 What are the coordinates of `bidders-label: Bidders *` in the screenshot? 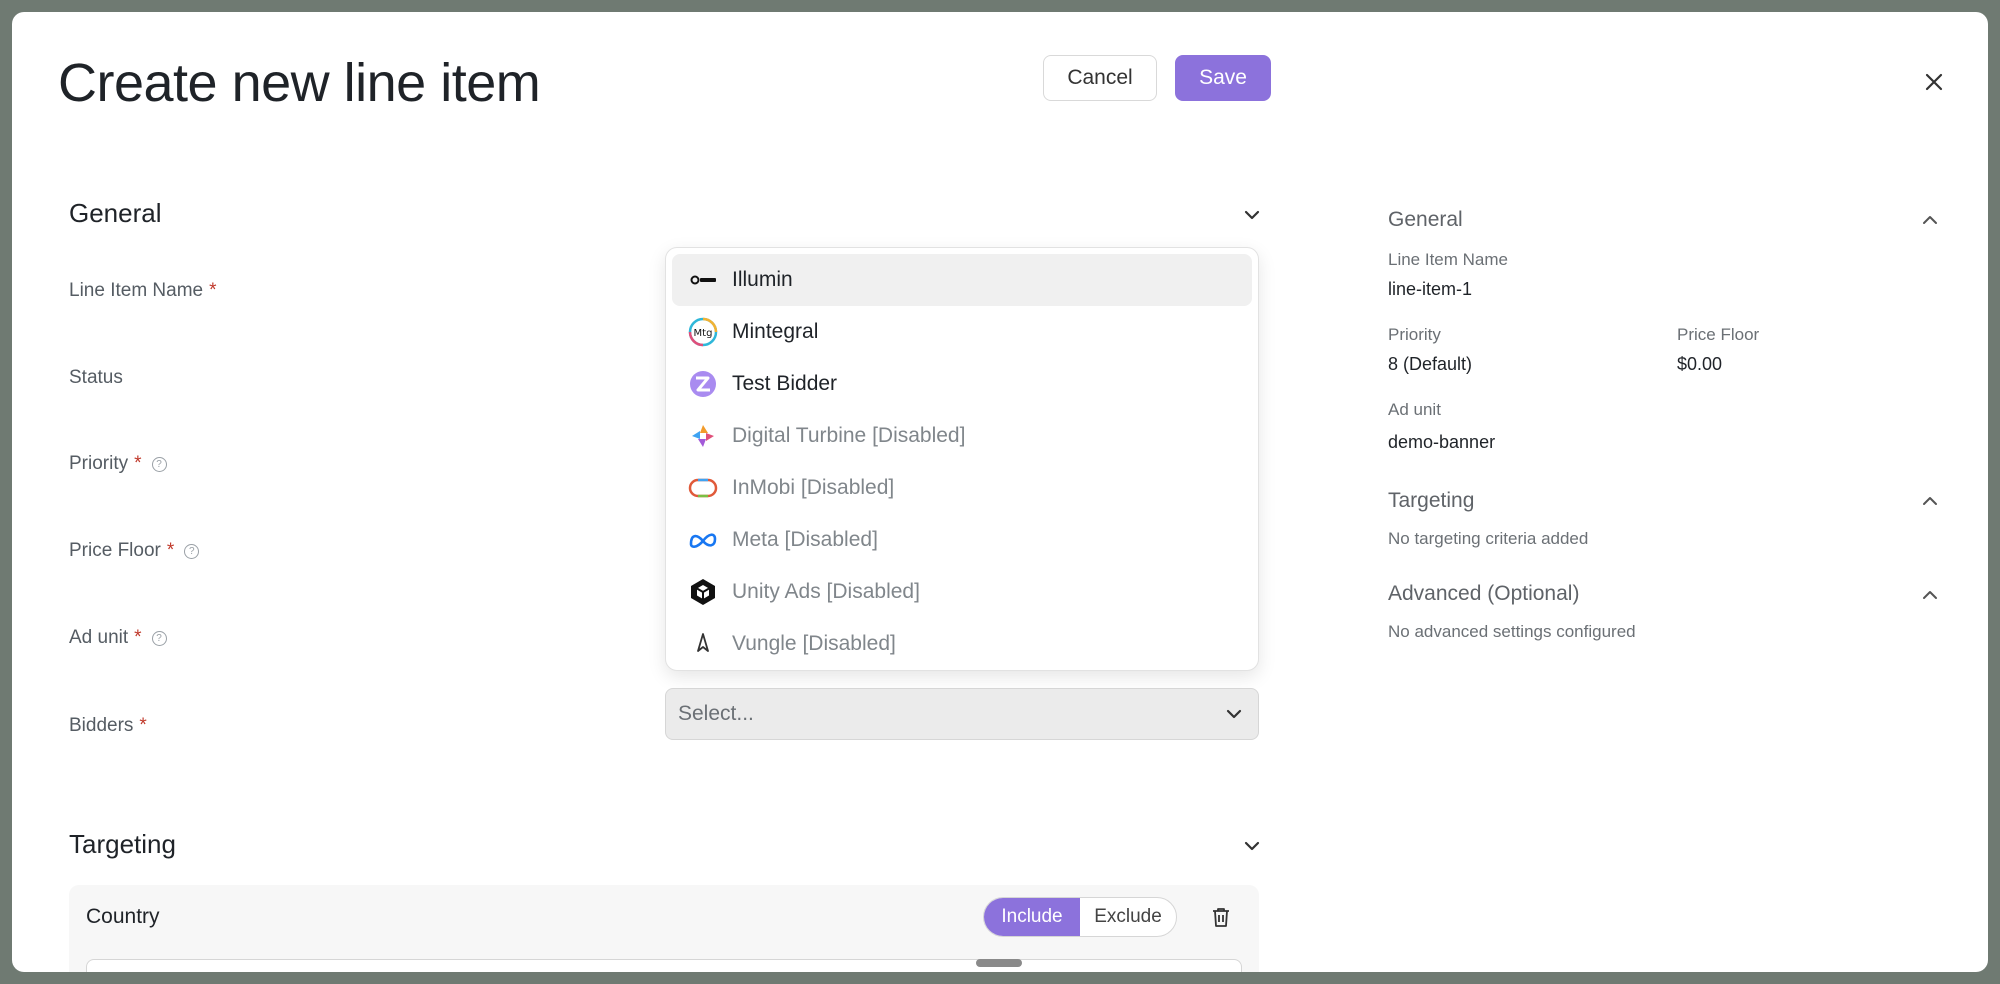 It's located at (108, 726).